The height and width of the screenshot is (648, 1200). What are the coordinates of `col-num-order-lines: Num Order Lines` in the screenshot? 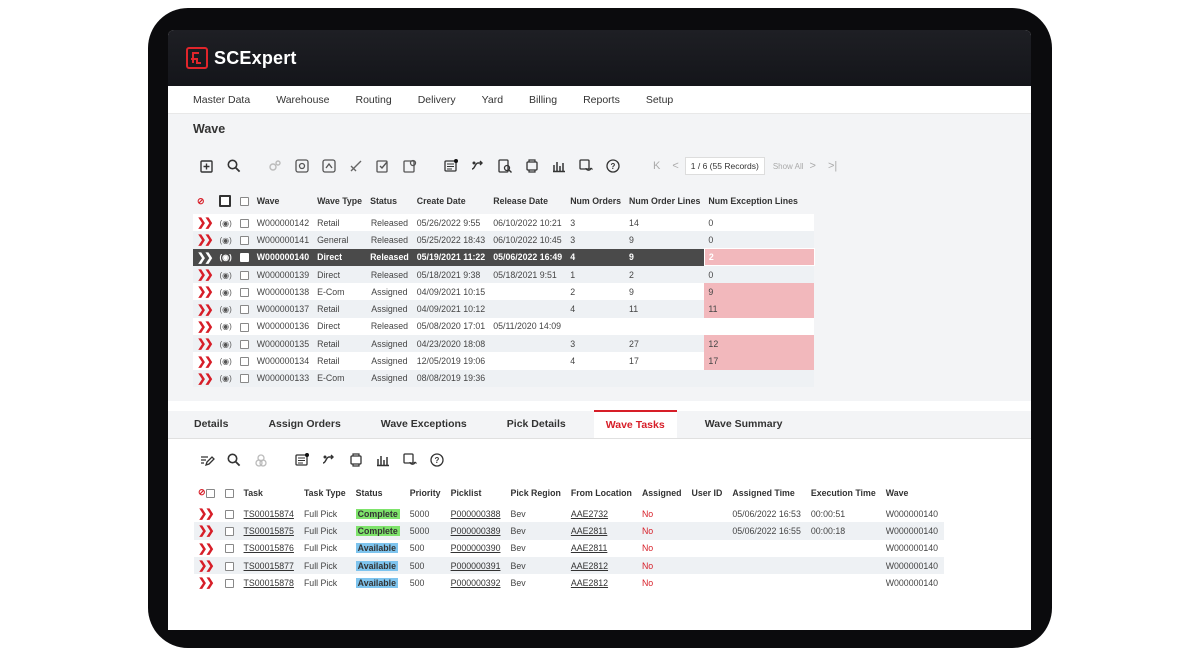 It's located at (664, 201).